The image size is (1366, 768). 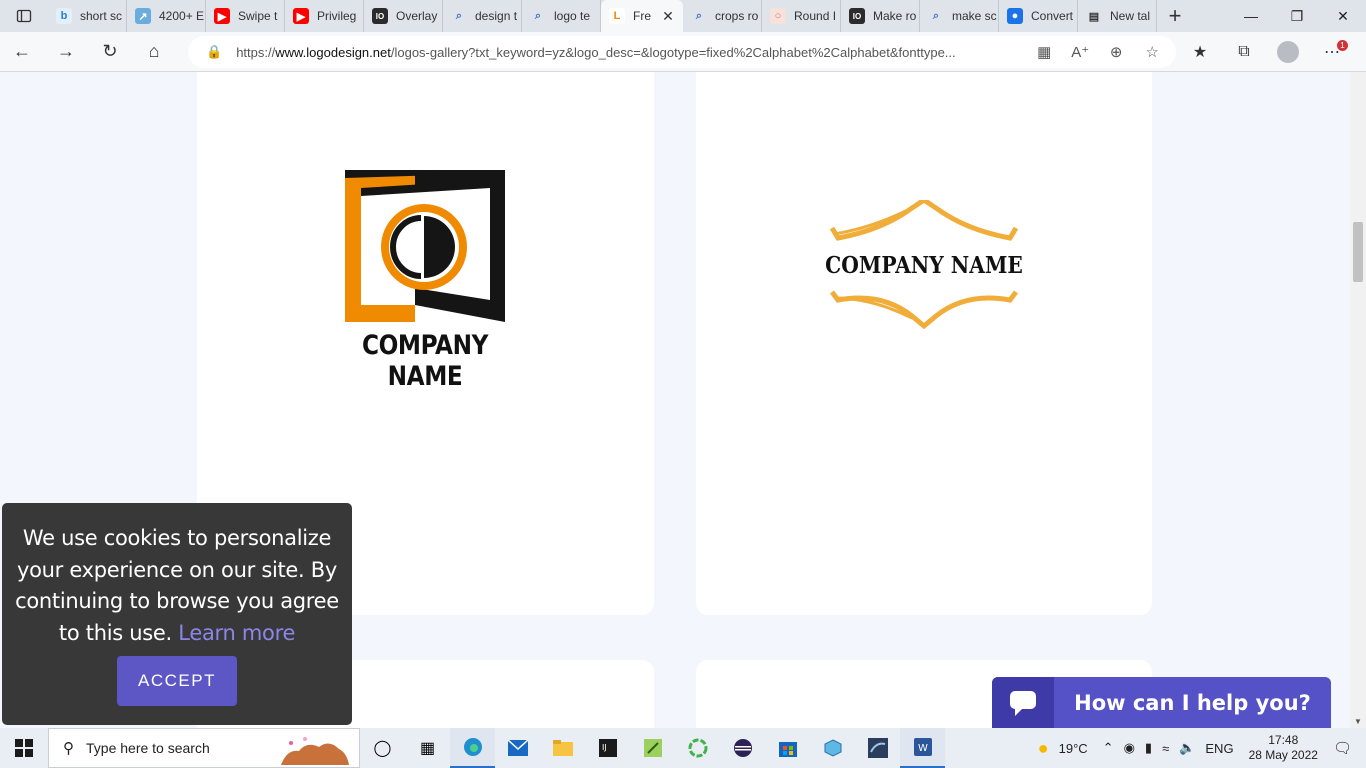 I want to click on browser-tab: ⌕ crops ro, so click(x=722, y=16).